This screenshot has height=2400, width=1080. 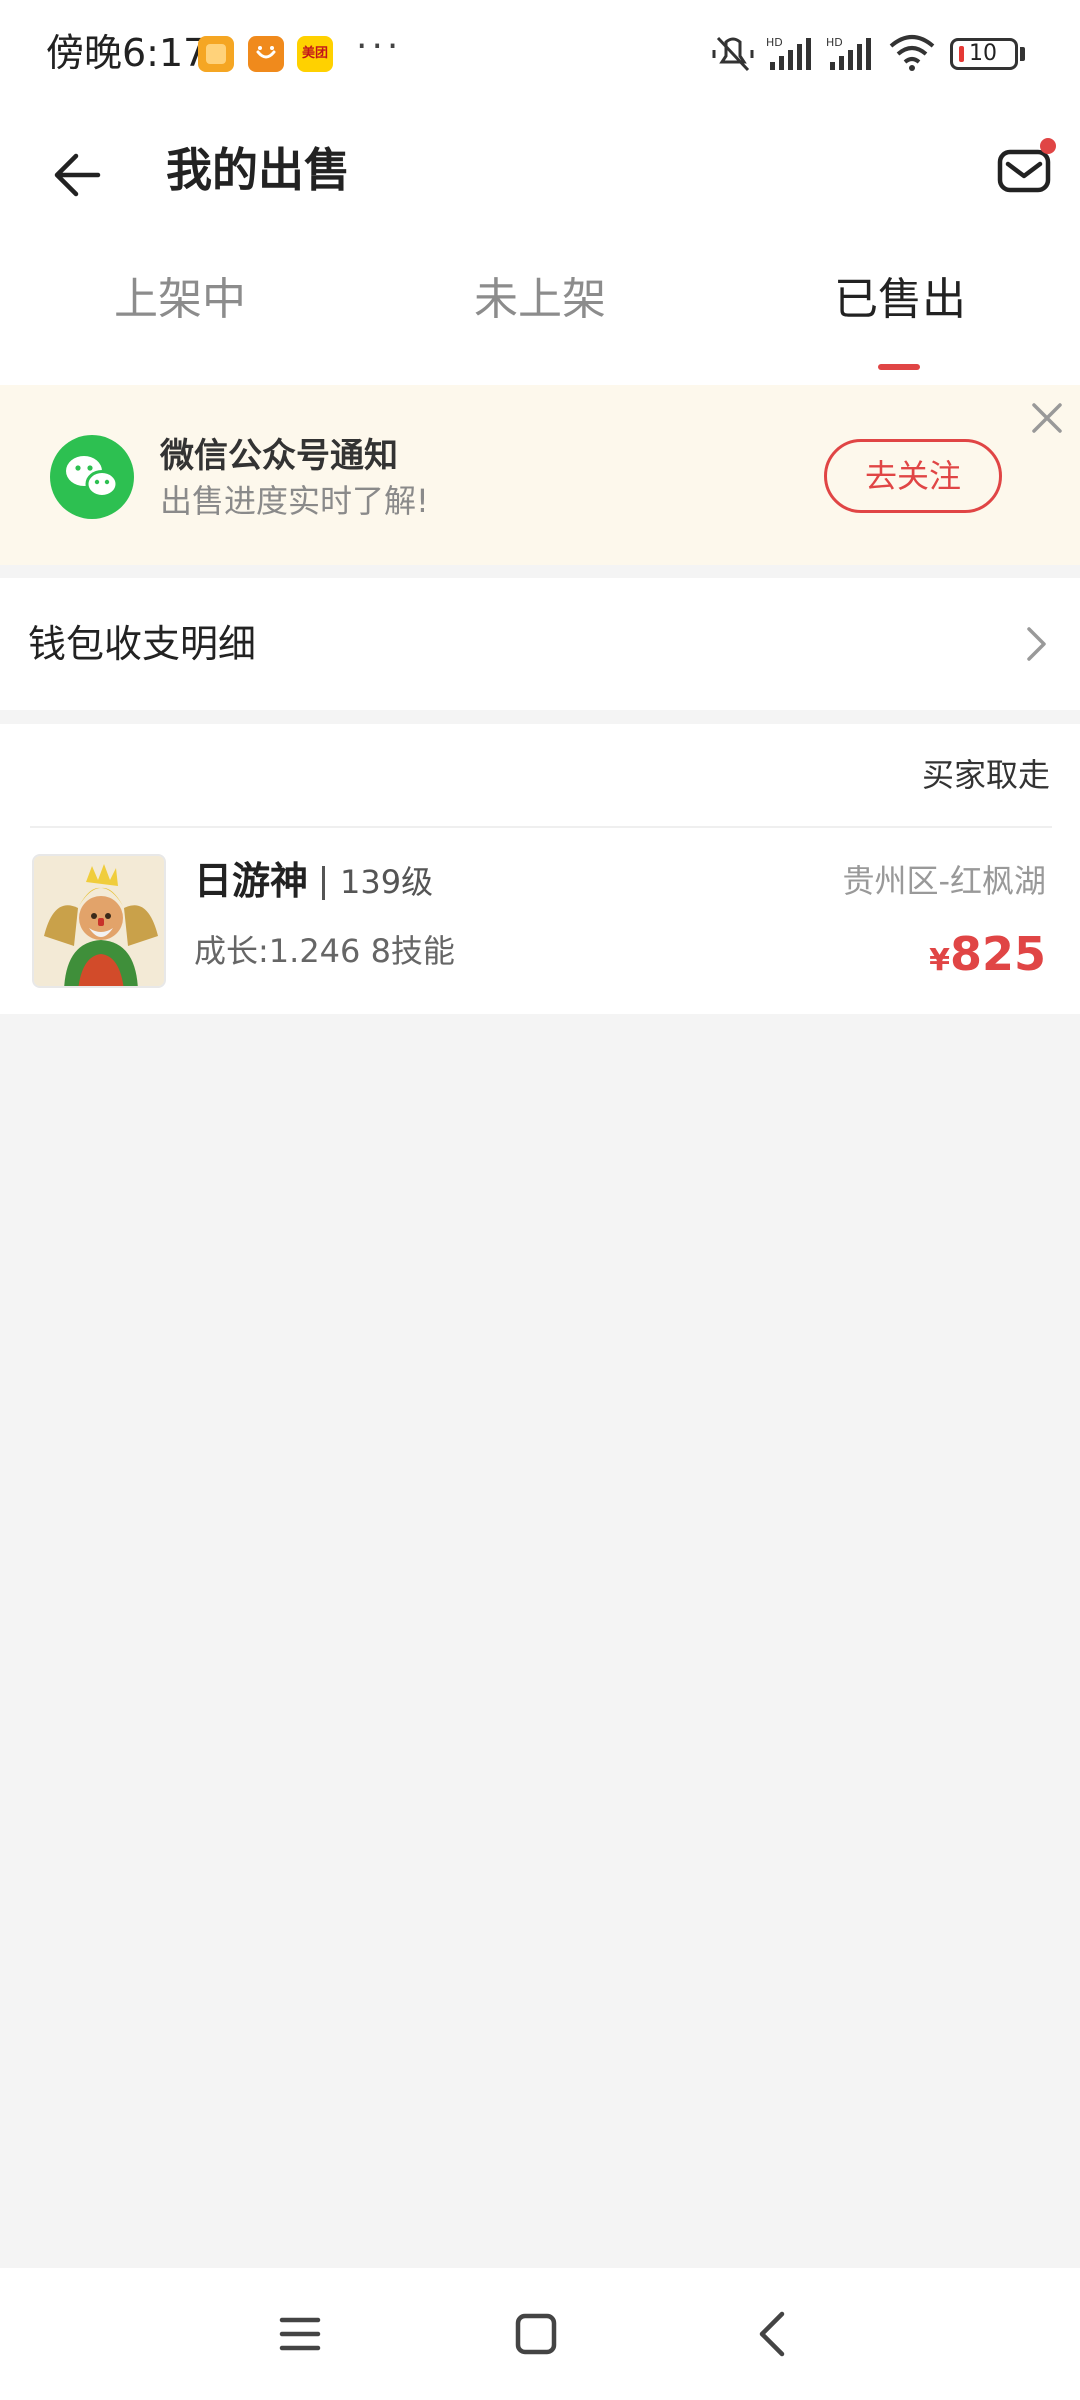 What do you see at coordinates (387, 882) in the screenshot?
I see `item-level: 139级` at bounding box center [387, 882].